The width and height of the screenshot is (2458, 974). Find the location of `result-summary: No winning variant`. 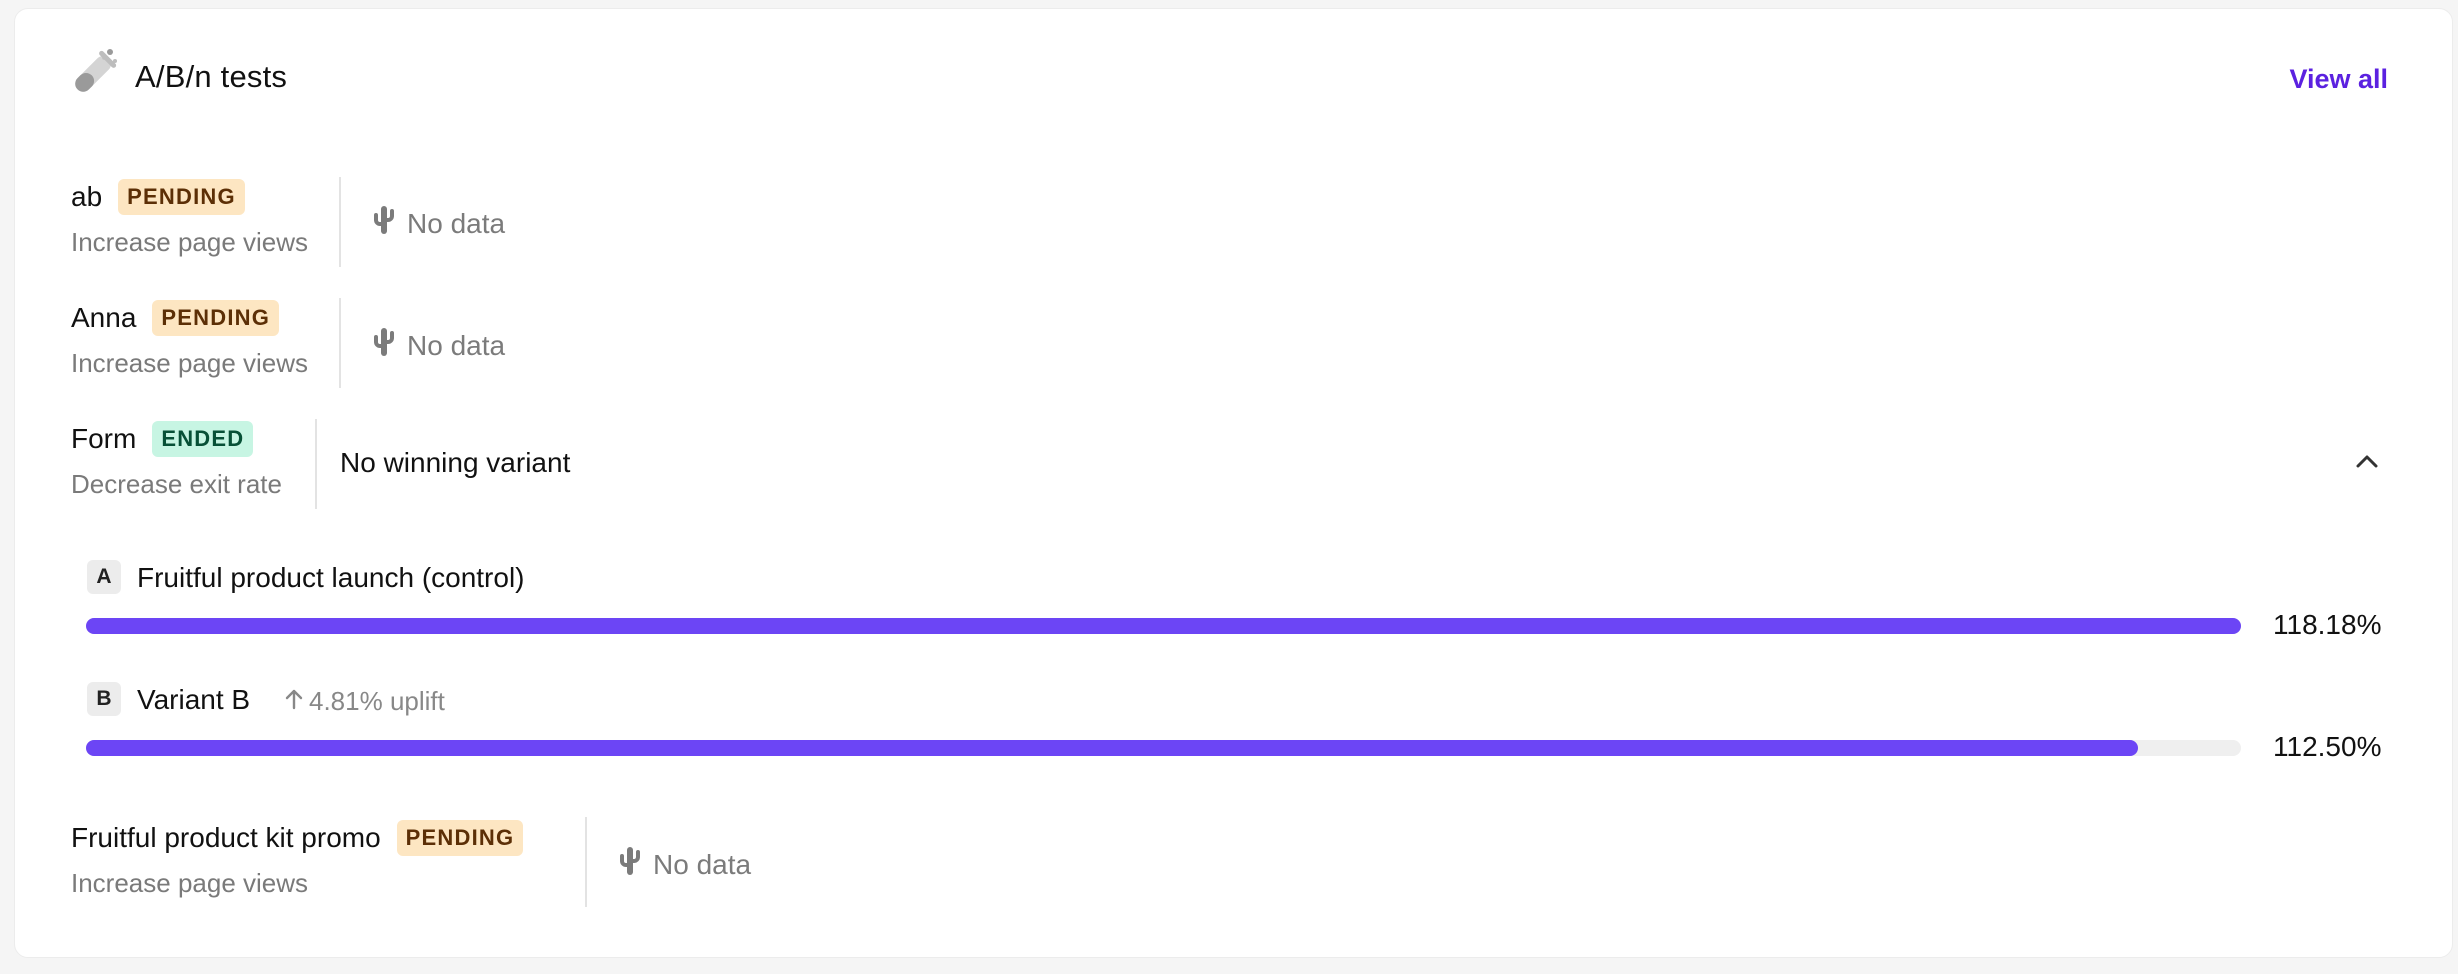

result-summary: No winning variant is located at coordinates (455, 462).